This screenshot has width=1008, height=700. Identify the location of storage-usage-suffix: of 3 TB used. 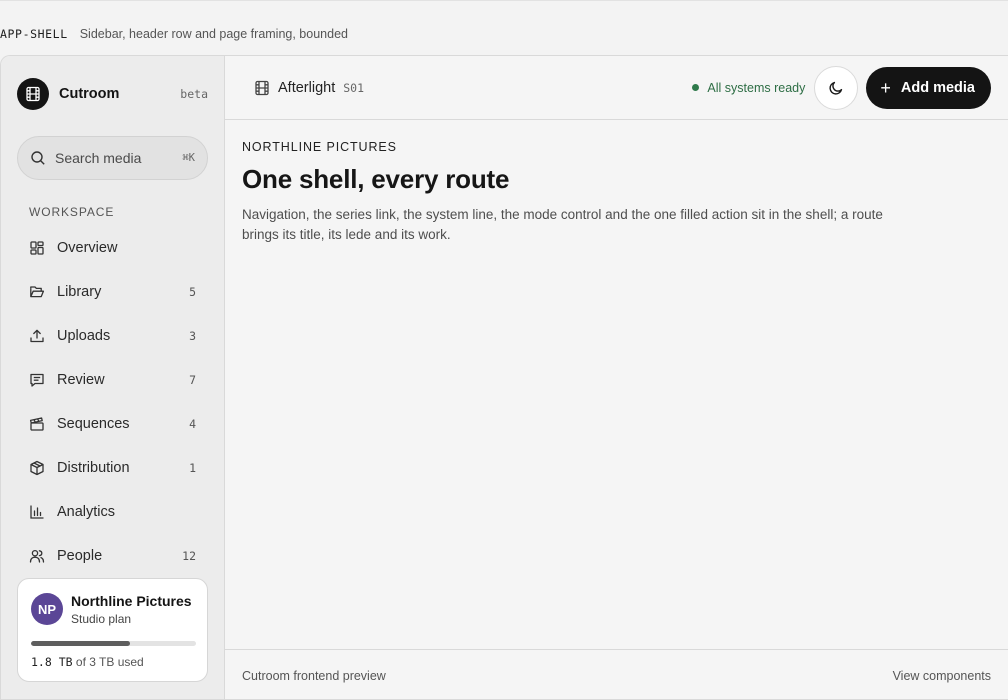
(109, 662).